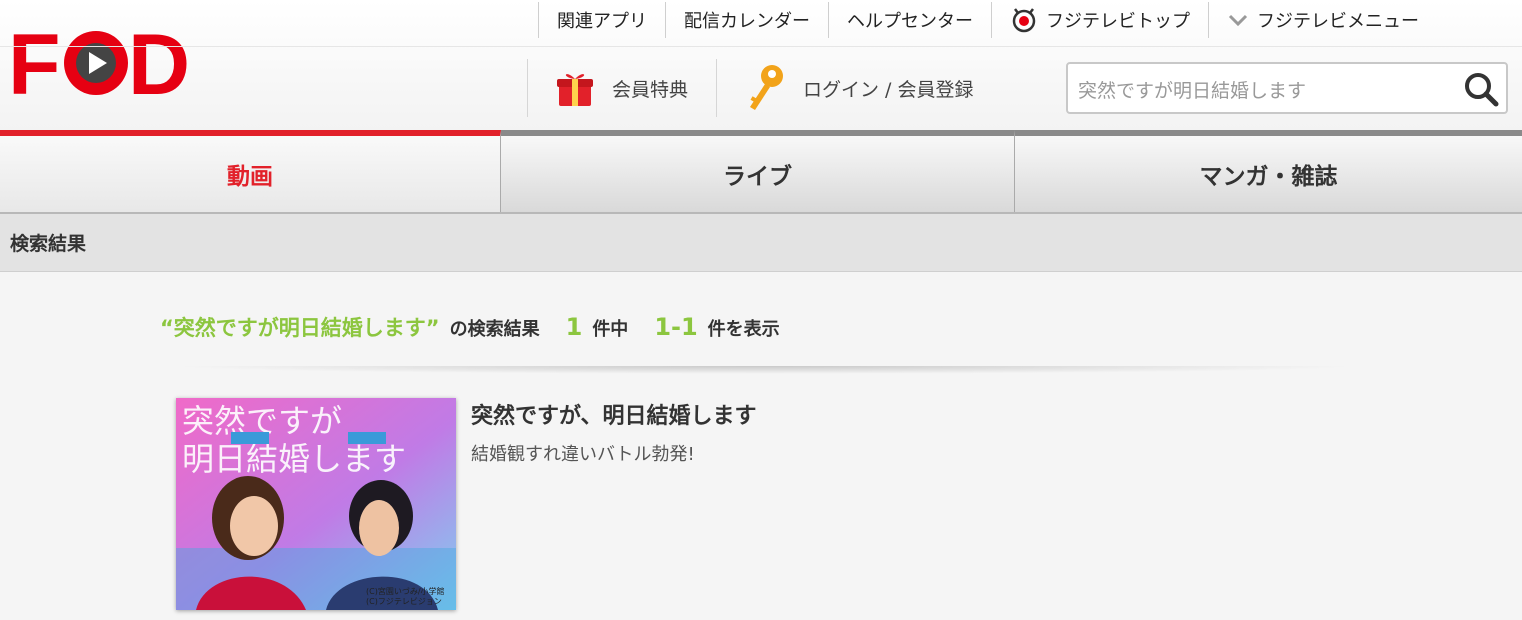 The height and width of the screenshot is (620, 1522). What do you see at coordinates (743, 329) in the screenshot?
I see `summary-text-showing: 件を表示` at bounding box center [743, 329].